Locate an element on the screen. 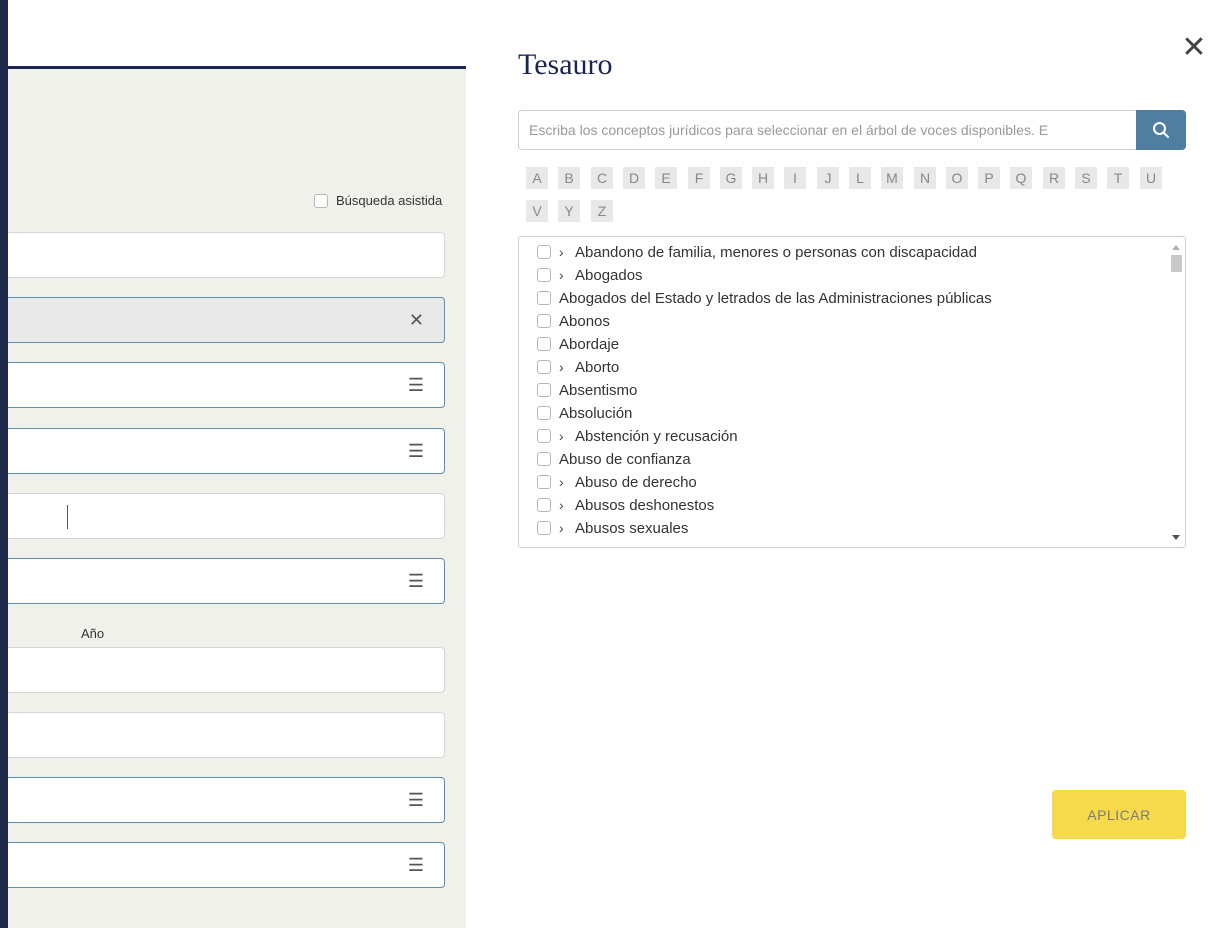 The width and height of the screenshot is (1219, 928). close-button: ✕ is located at coordinates (1194, 48).